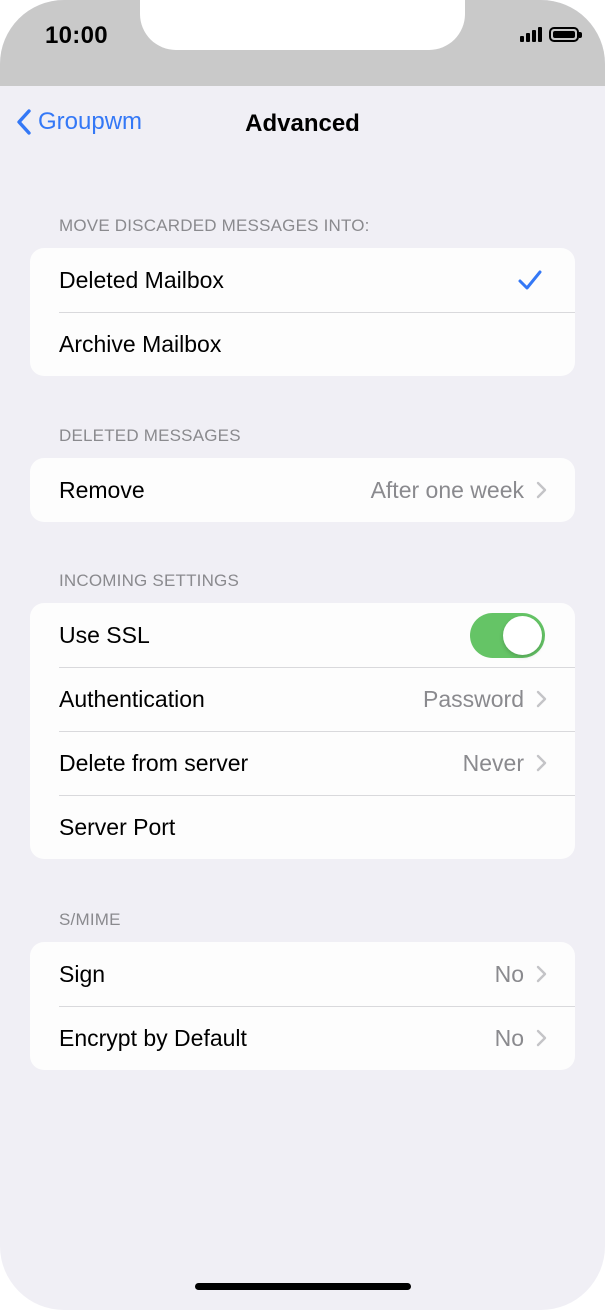 This screenshot has height=1310, width=605. Describe the element at coordinates (82, 973) in the screenshot. I see `setting-label: Sign` at that location.